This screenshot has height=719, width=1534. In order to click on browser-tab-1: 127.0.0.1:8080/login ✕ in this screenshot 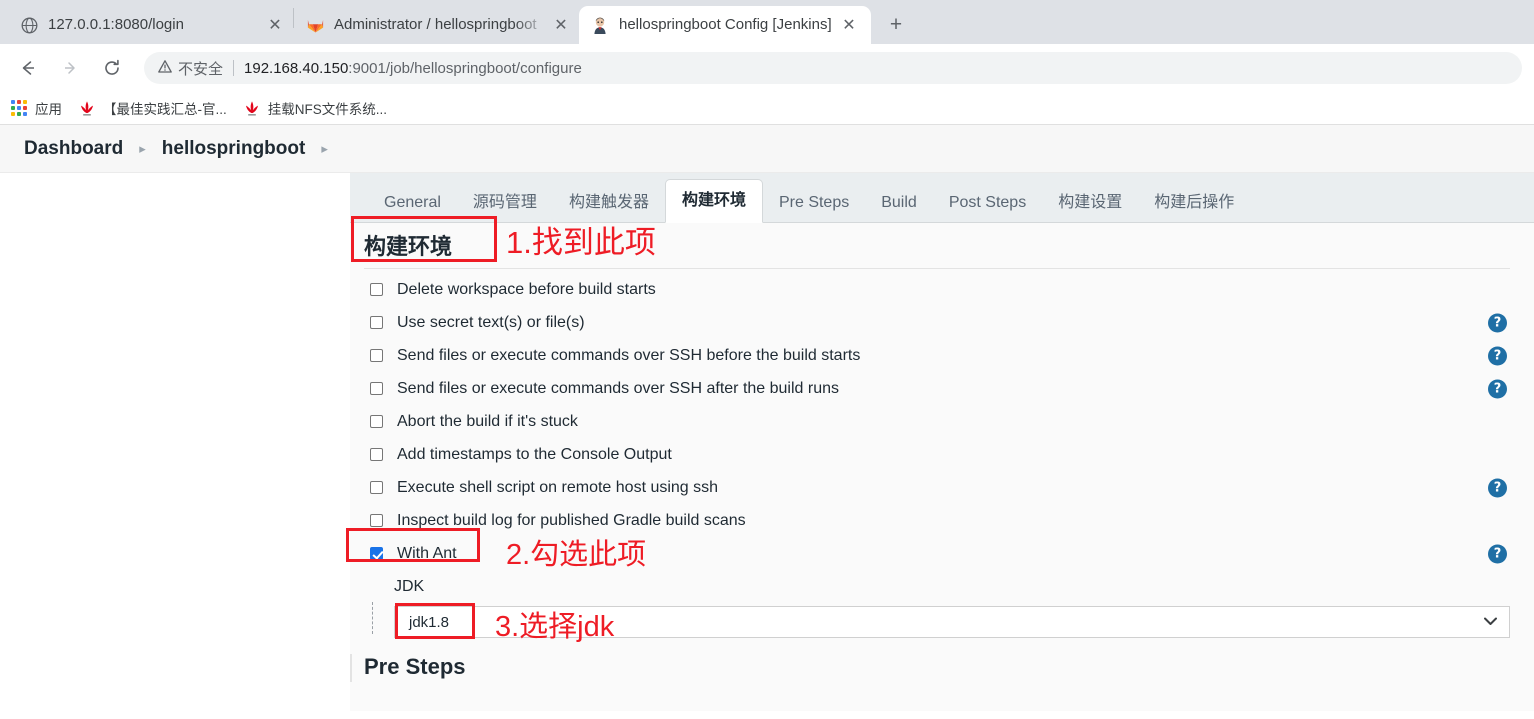, I will do `click(150, 25)`.